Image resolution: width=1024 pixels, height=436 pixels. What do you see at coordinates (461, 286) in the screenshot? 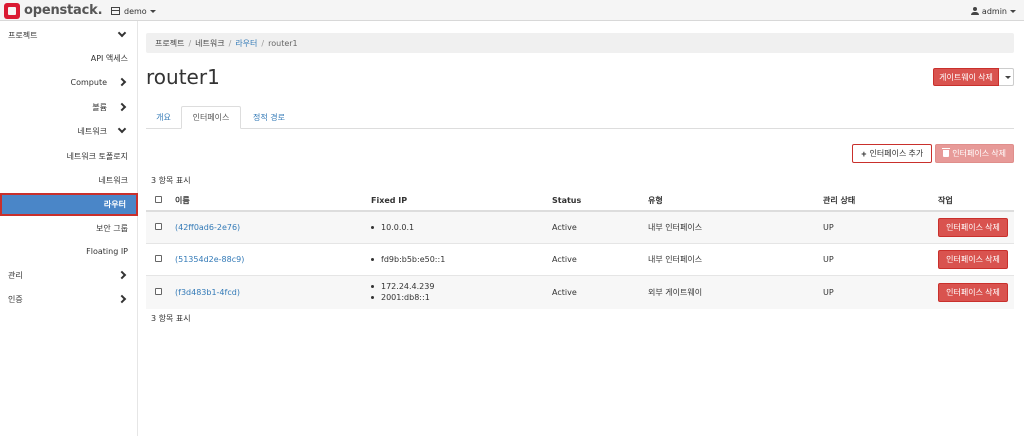
I see `fixed-ip: 172.24.4.239` at bounding box center [461, 286].